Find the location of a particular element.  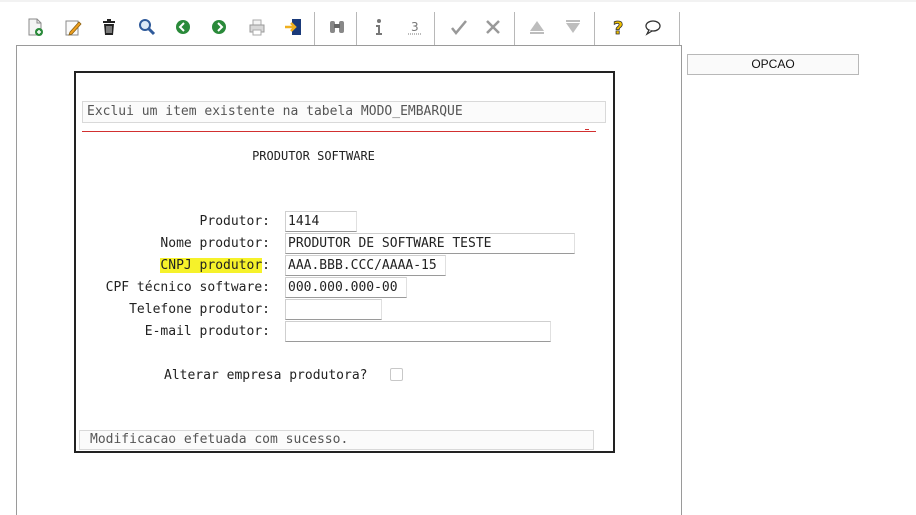

search-icon is located at coordinates (147, 27).